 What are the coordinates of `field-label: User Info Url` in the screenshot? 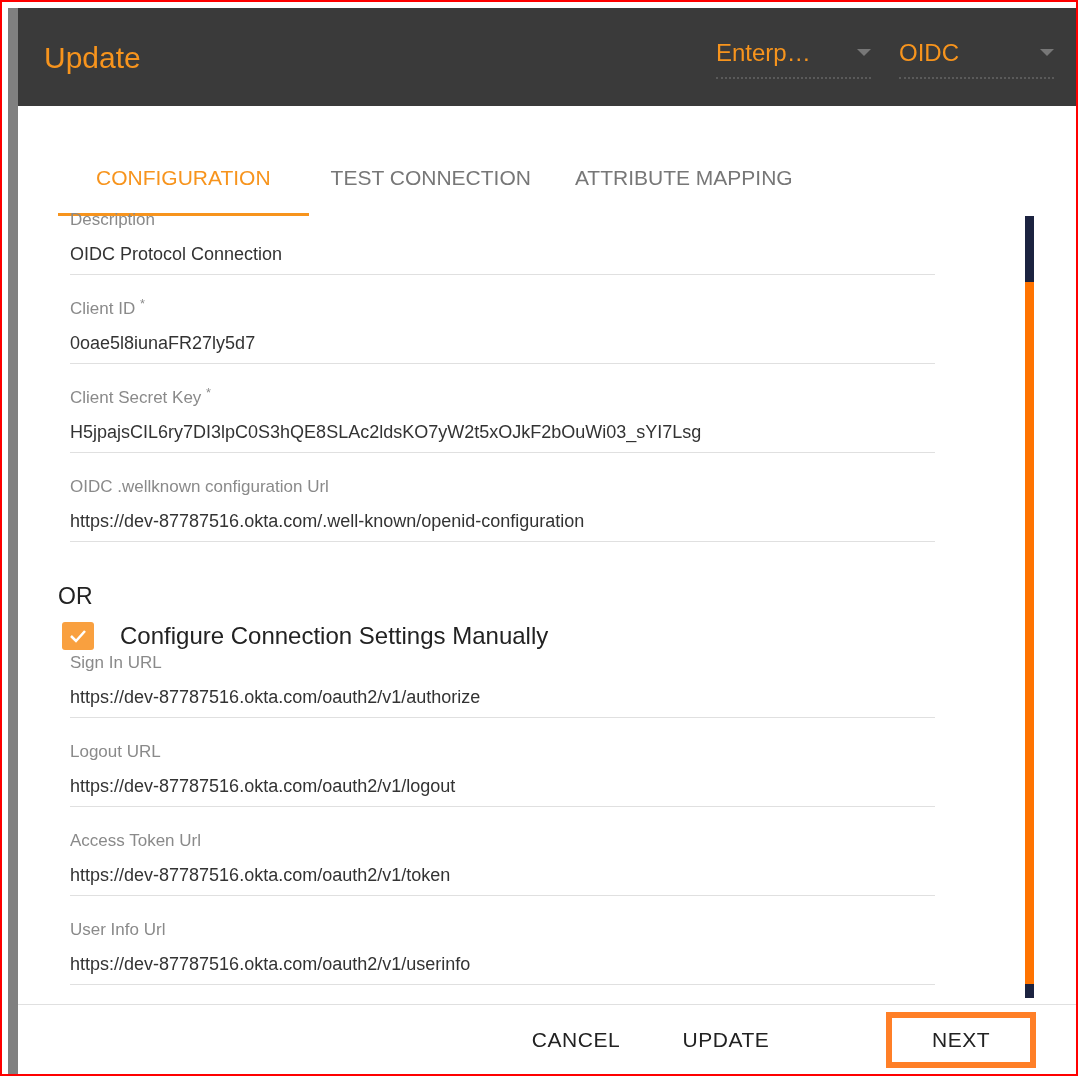 It's located at (118, 930).